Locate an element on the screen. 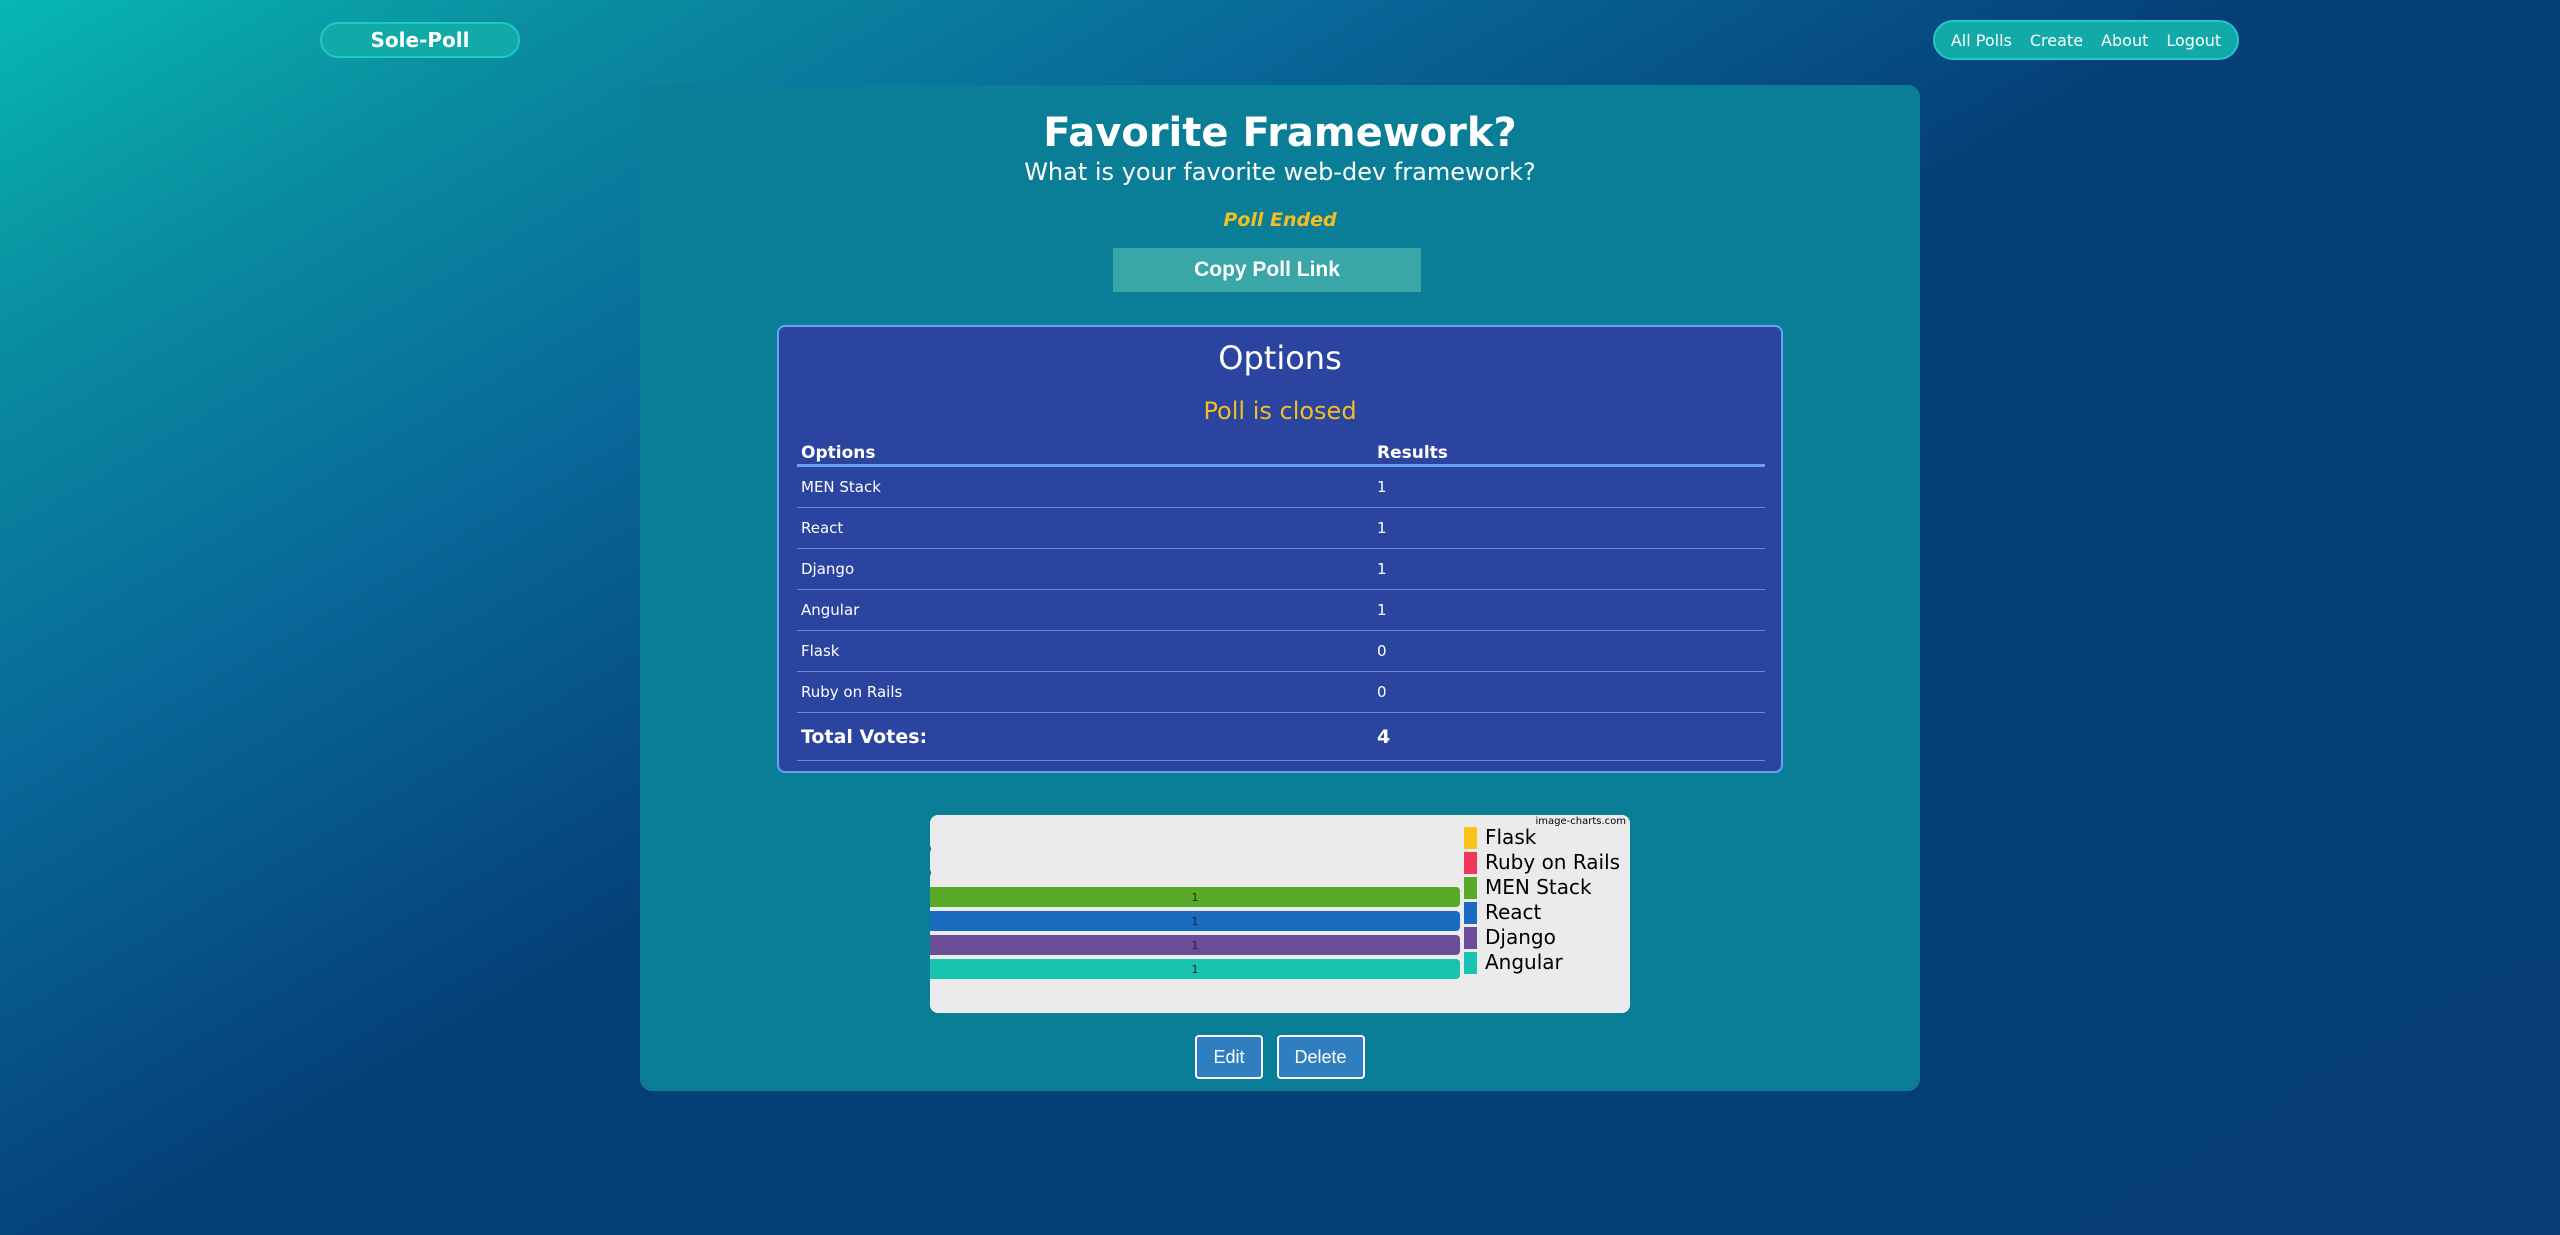 The width and height of the screenshot is (2560, 1235). option-name: Django is located at coordinates (828, 569).